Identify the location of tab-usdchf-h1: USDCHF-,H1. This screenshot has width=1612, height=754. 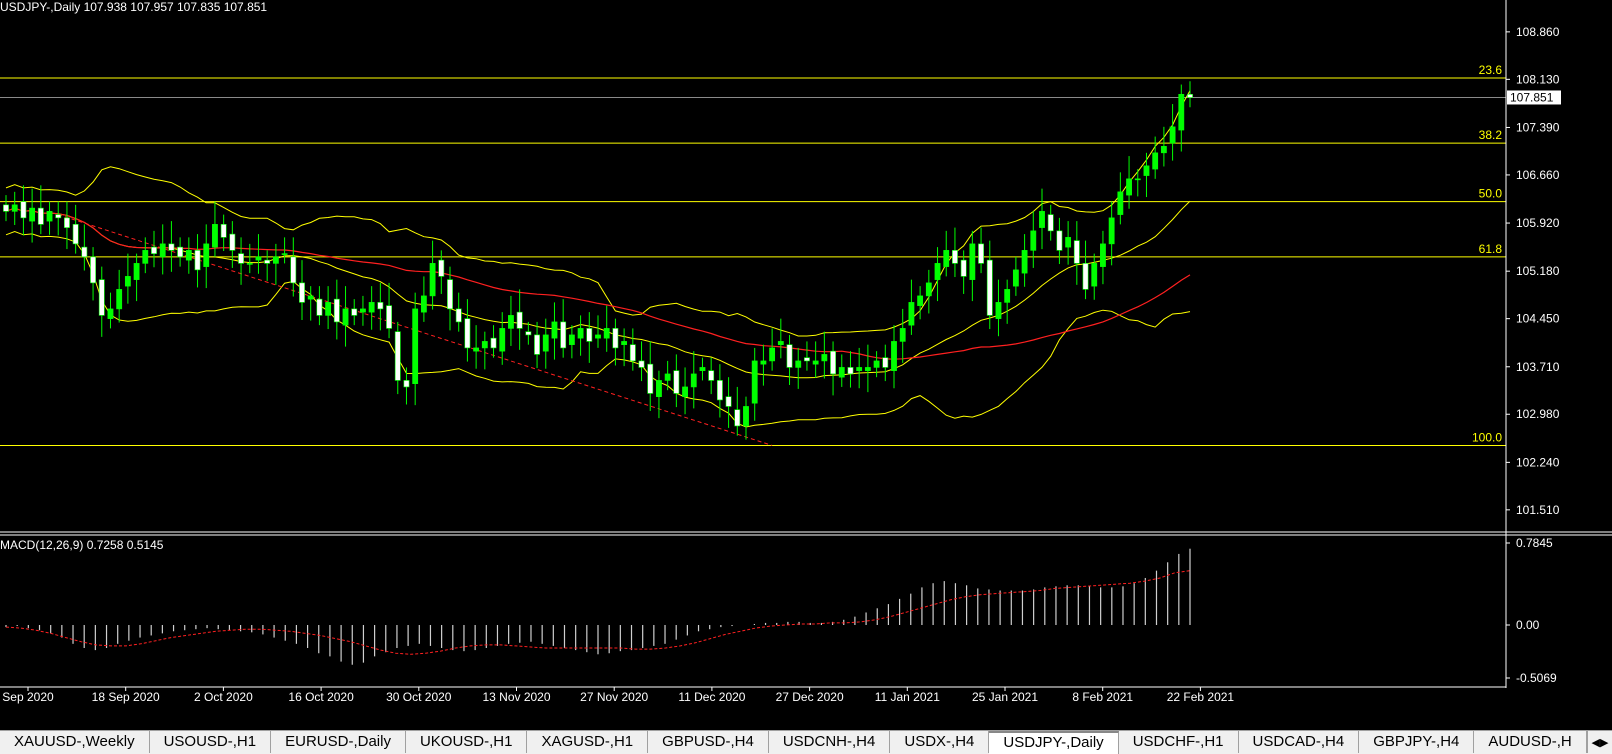
(1179, 742).